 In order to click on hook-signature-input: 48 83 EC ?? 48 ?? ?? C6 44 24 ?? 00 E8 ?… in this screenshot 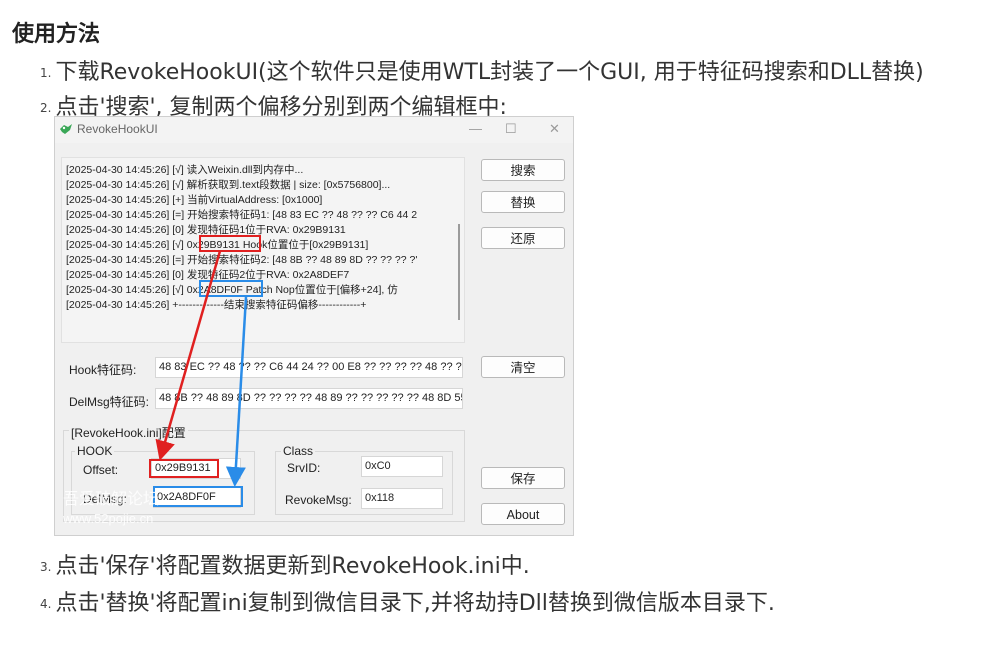, I will do `click(309, 367)`.